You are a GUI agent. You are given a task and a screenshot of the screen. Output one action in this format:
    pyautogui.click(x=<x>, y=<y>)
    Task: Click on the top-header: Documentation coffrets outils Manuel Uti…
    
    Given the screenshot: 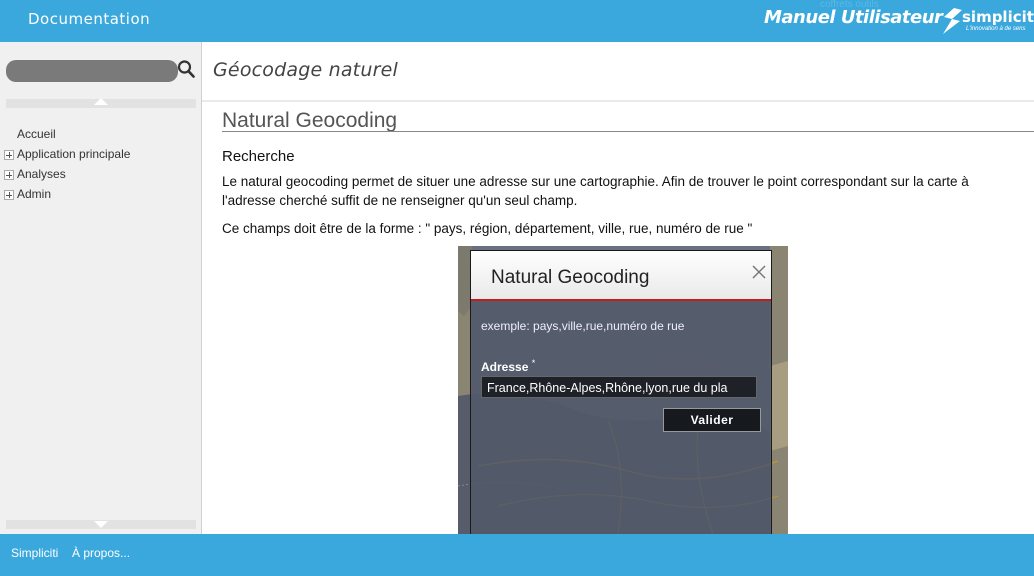 What is the action you would take?
    pyautogui.click(x=517, y=21)
    